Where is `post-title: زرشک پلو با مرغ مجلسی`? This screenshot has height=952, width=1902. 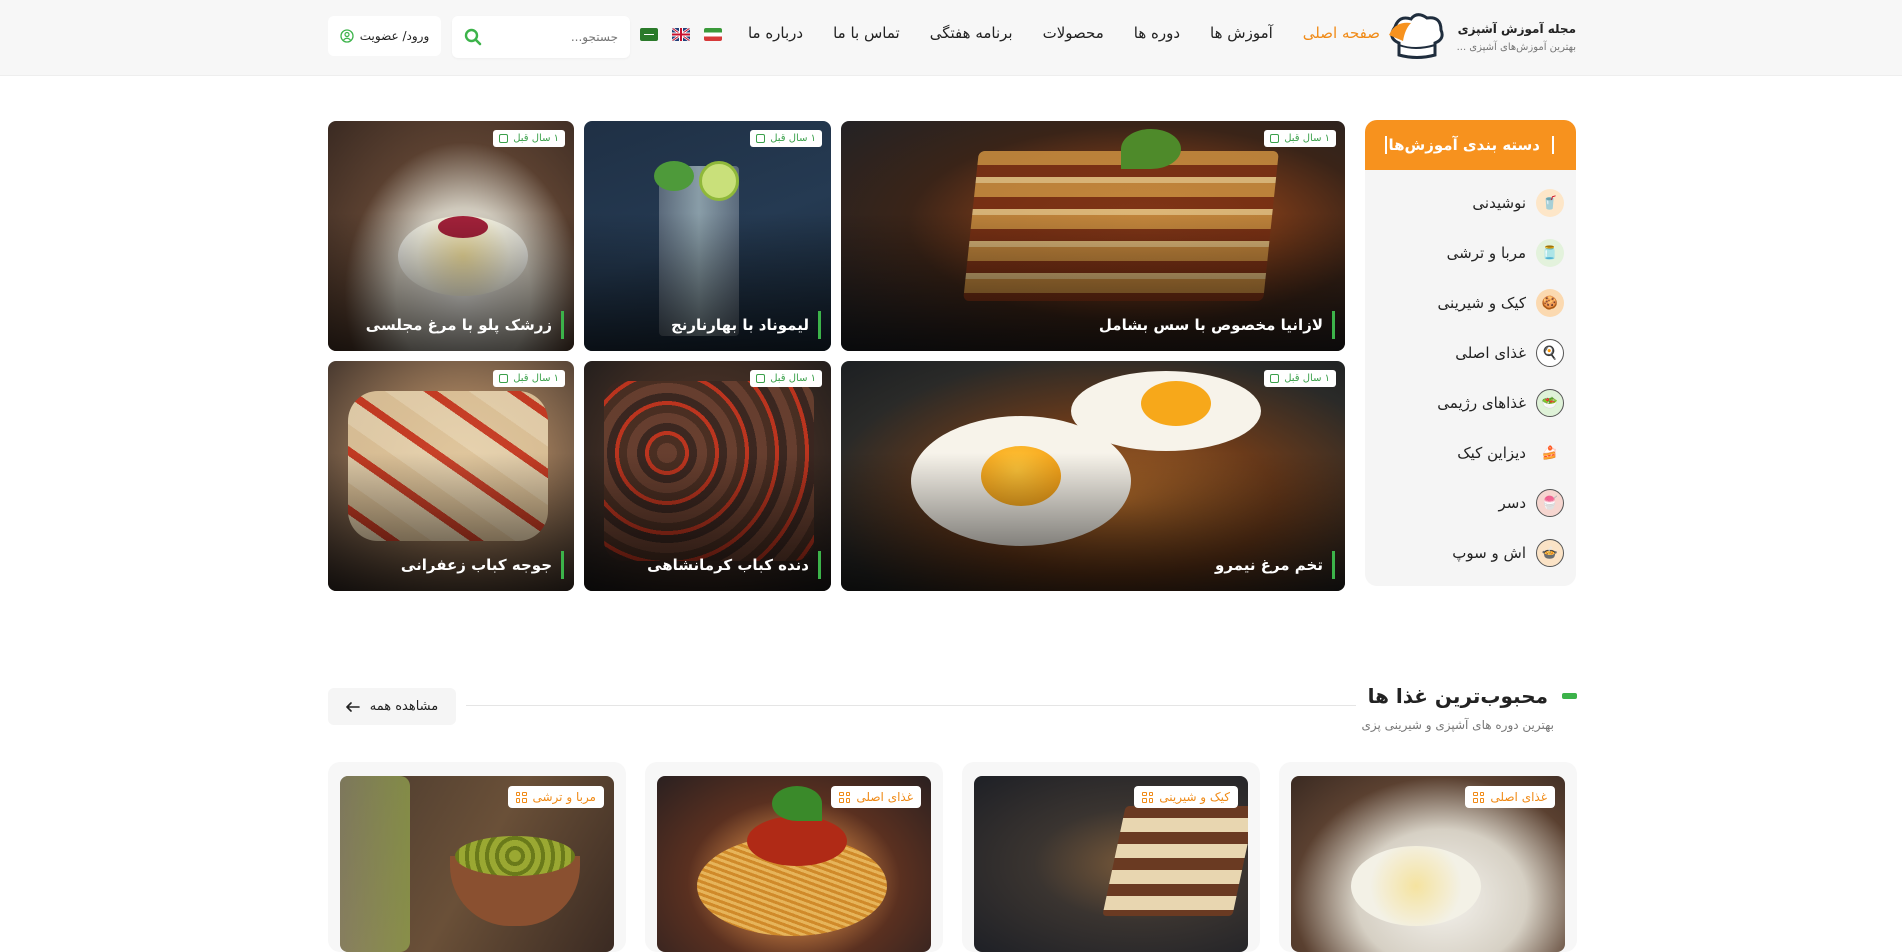 post-title: زرشک پلو با مرغ مجلسی is located at coordinates (458, 325).